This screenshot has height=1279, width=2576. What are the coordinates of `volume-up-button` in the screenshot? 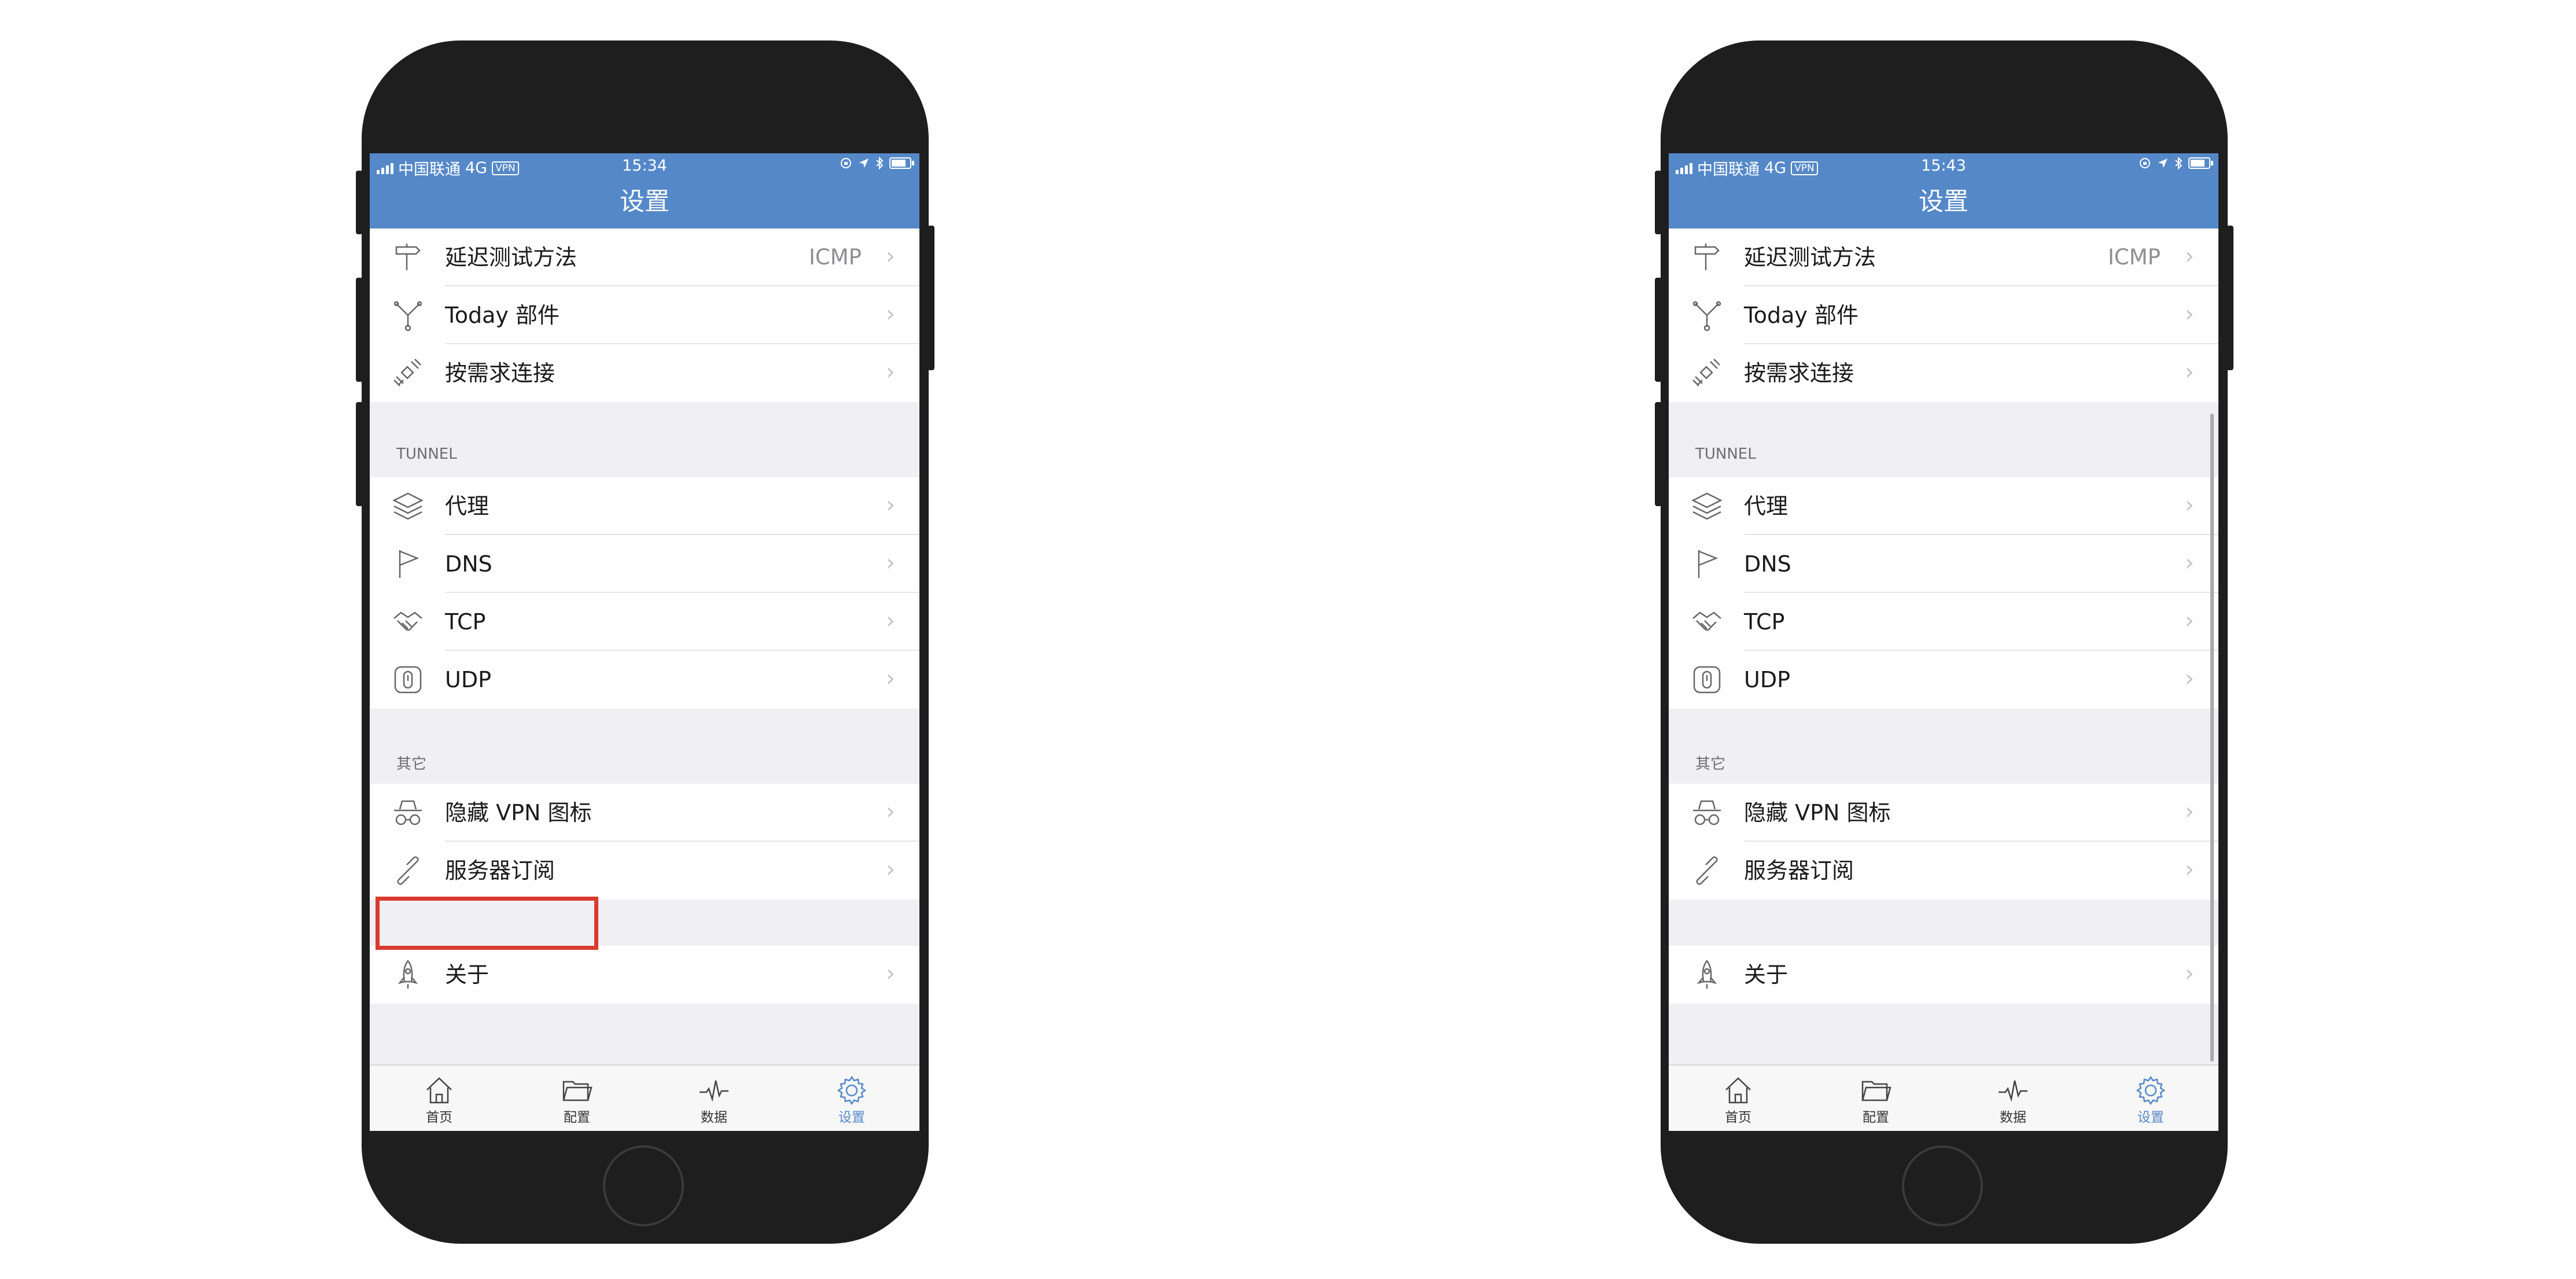 It's located at (359, 330).